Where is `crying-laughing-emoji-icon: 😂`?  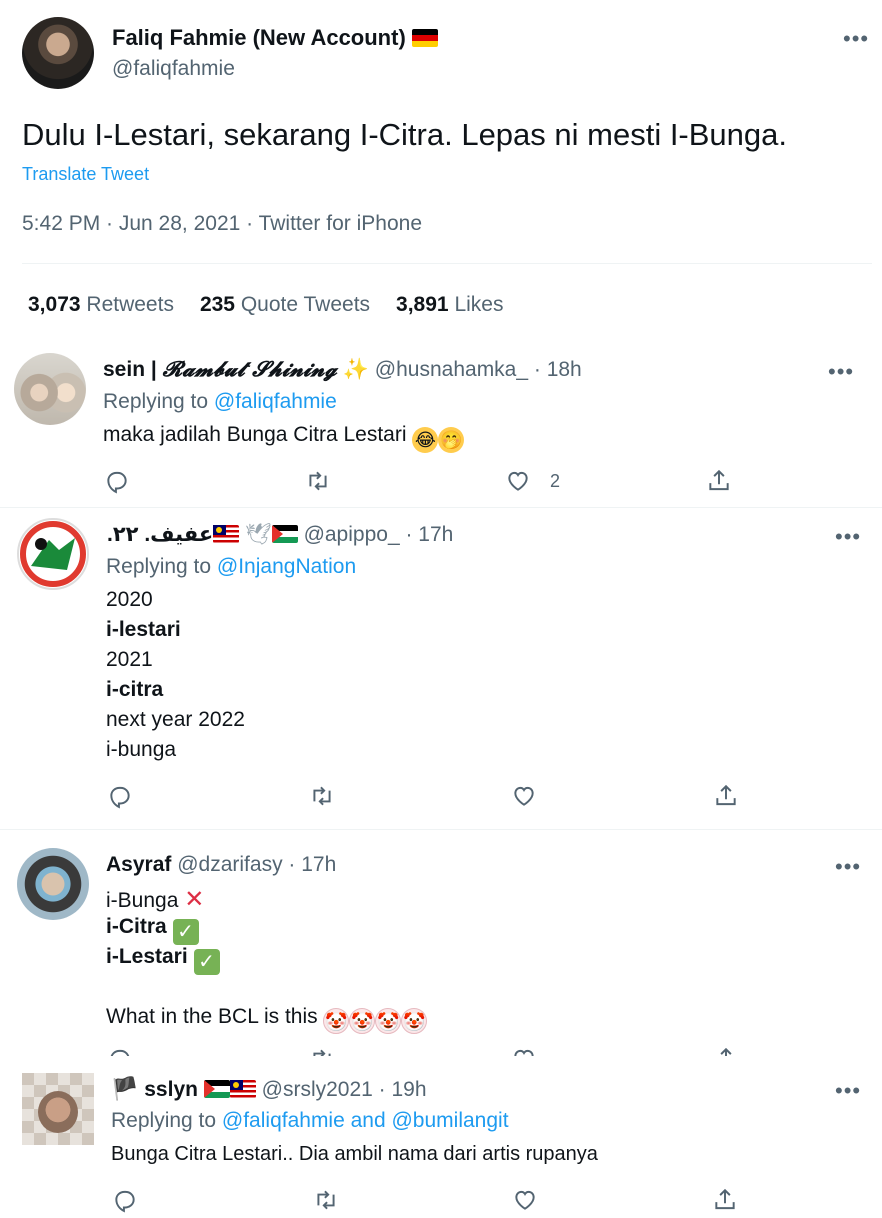 crying-laughing-emoji-icon: 😂 is located at coordinates (425, 440).